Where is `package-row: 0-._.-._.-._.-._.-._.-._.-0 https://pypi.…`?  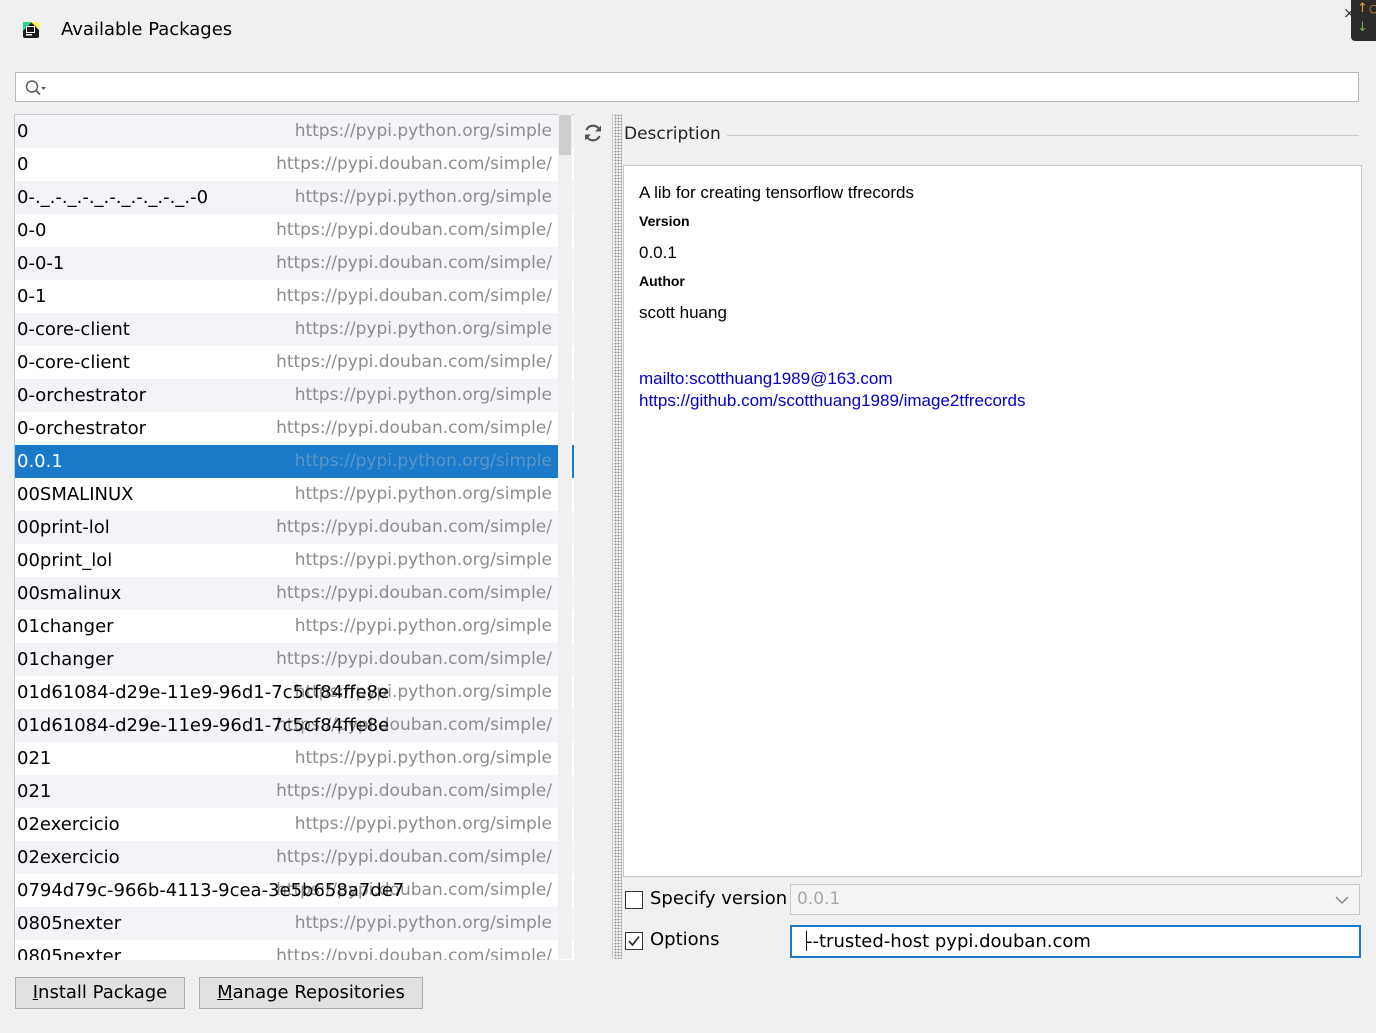 package-row: 0-._.-._.-._.-._.-._.-._.-0 https://pypi.… is located at coordinates (294, 197).